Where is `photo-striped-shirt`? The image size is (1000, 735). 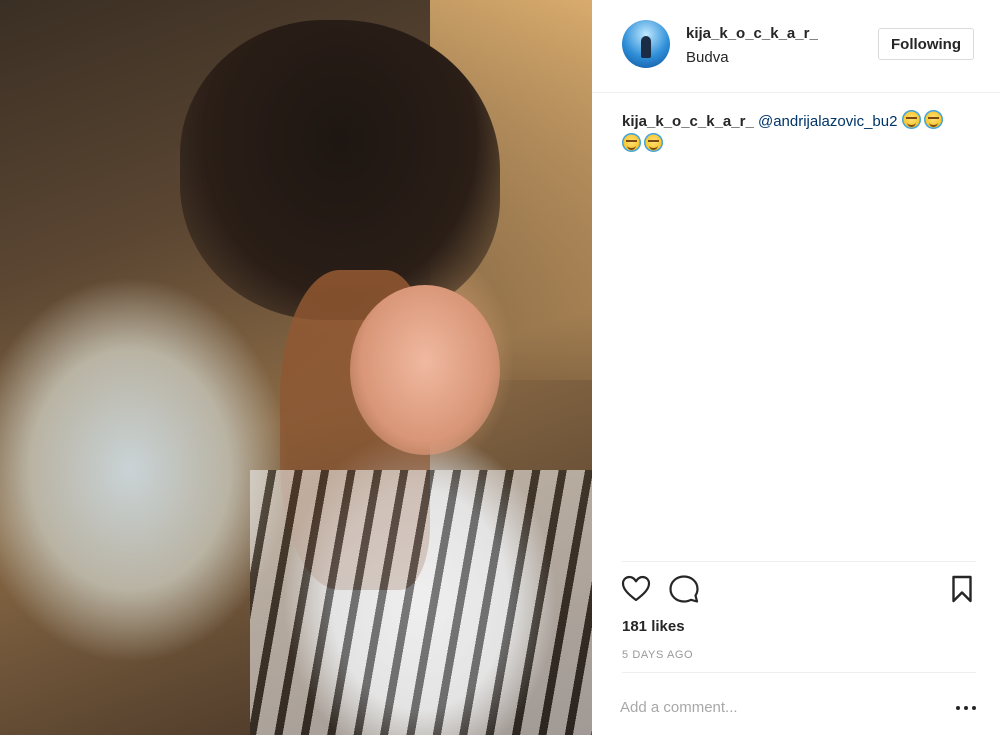
photo-striped-shirt is located at coordinates (421, 602).